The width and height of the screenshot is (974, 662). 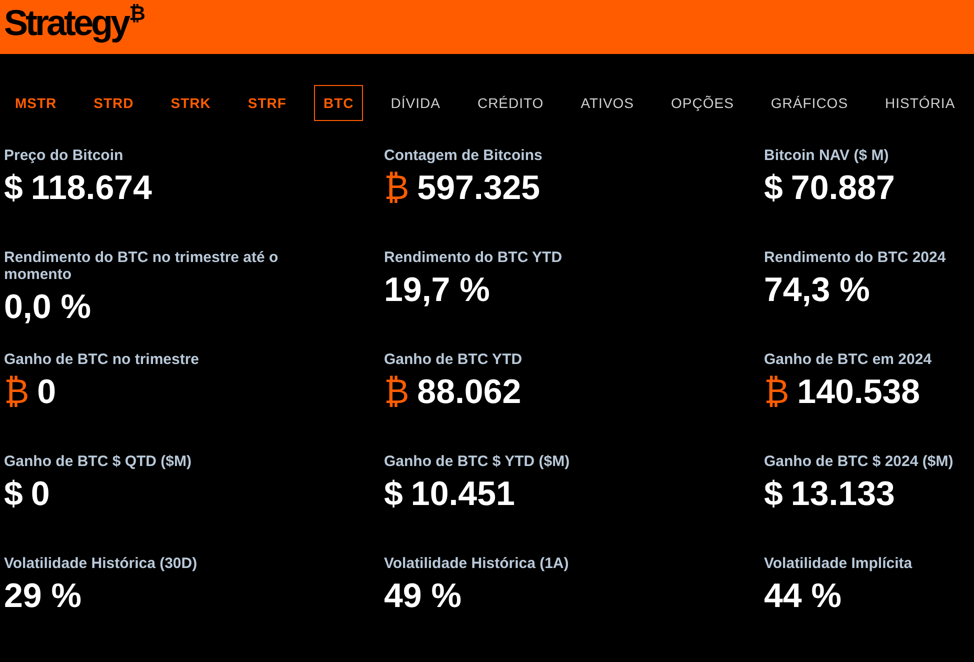 I want to click on nav-tab: STRK, so click(x=191, y=103).